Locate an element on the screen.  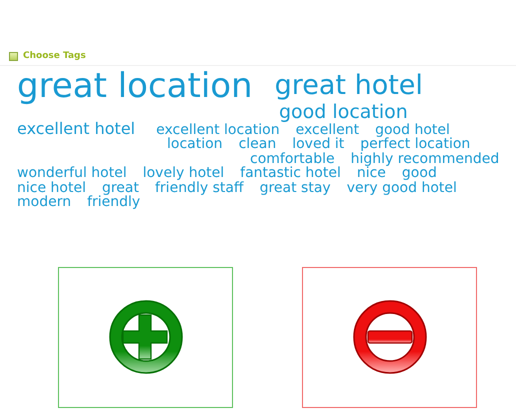
tag-link: great hotel is located at coordinates (348, 86).